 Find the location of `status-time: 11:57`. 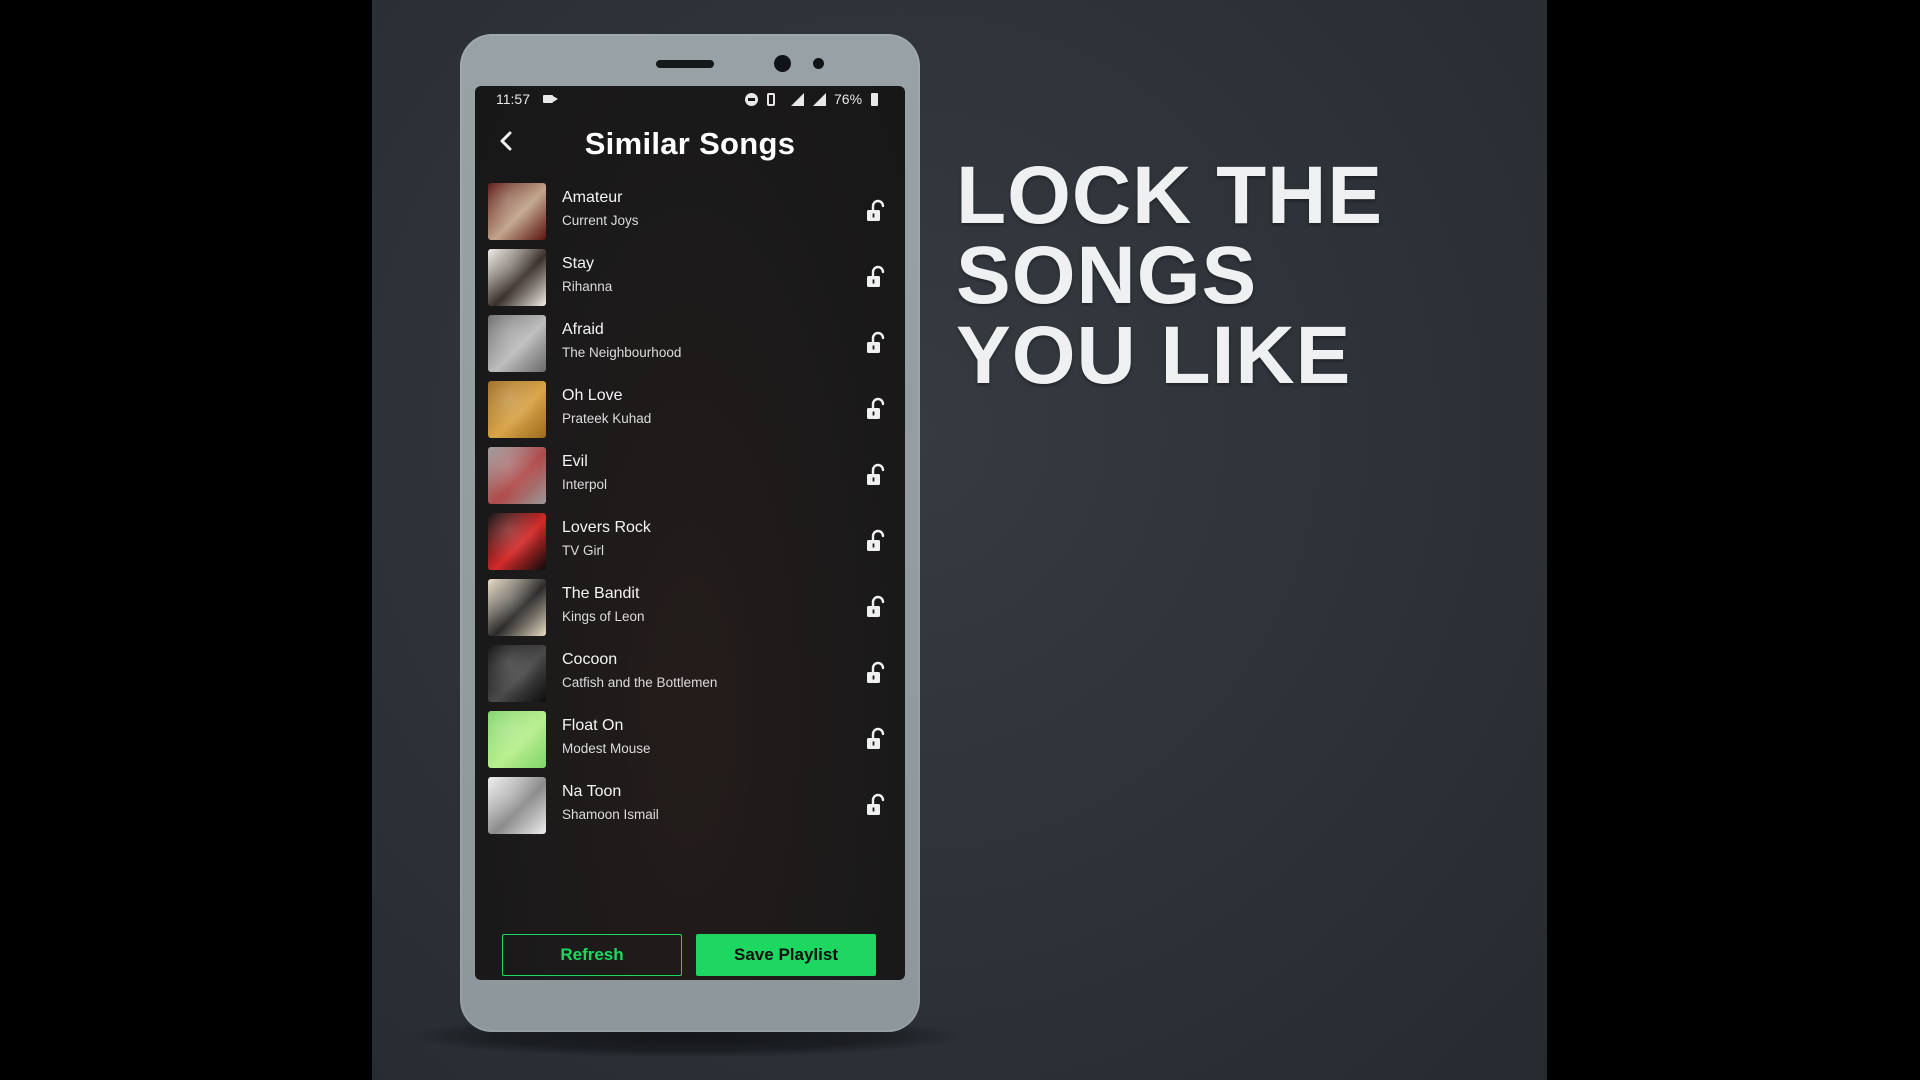

status-time: 11:57 is located at coordinates (513, 99).